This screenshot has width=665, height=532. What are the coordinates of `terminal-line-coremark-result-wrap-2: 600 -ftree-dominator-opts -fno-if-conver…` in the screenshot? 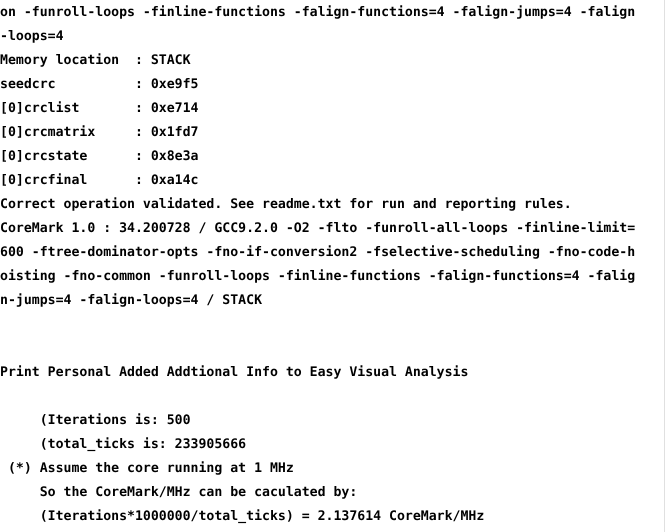 It's located at (318, 252).